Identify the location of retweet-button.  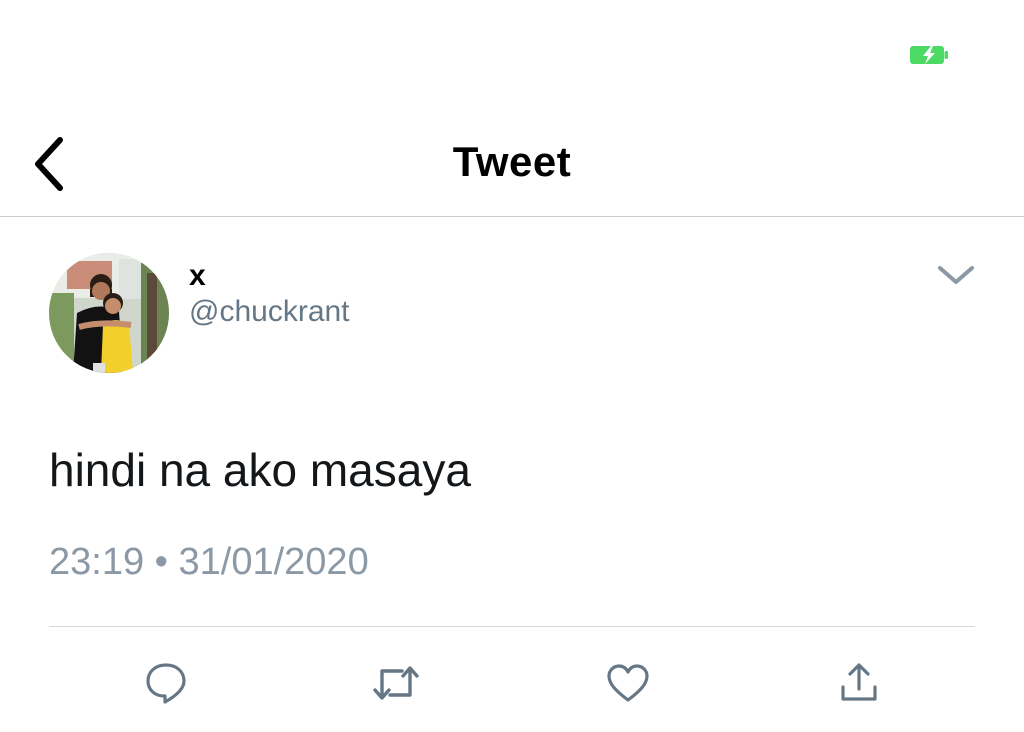
(396, 683).